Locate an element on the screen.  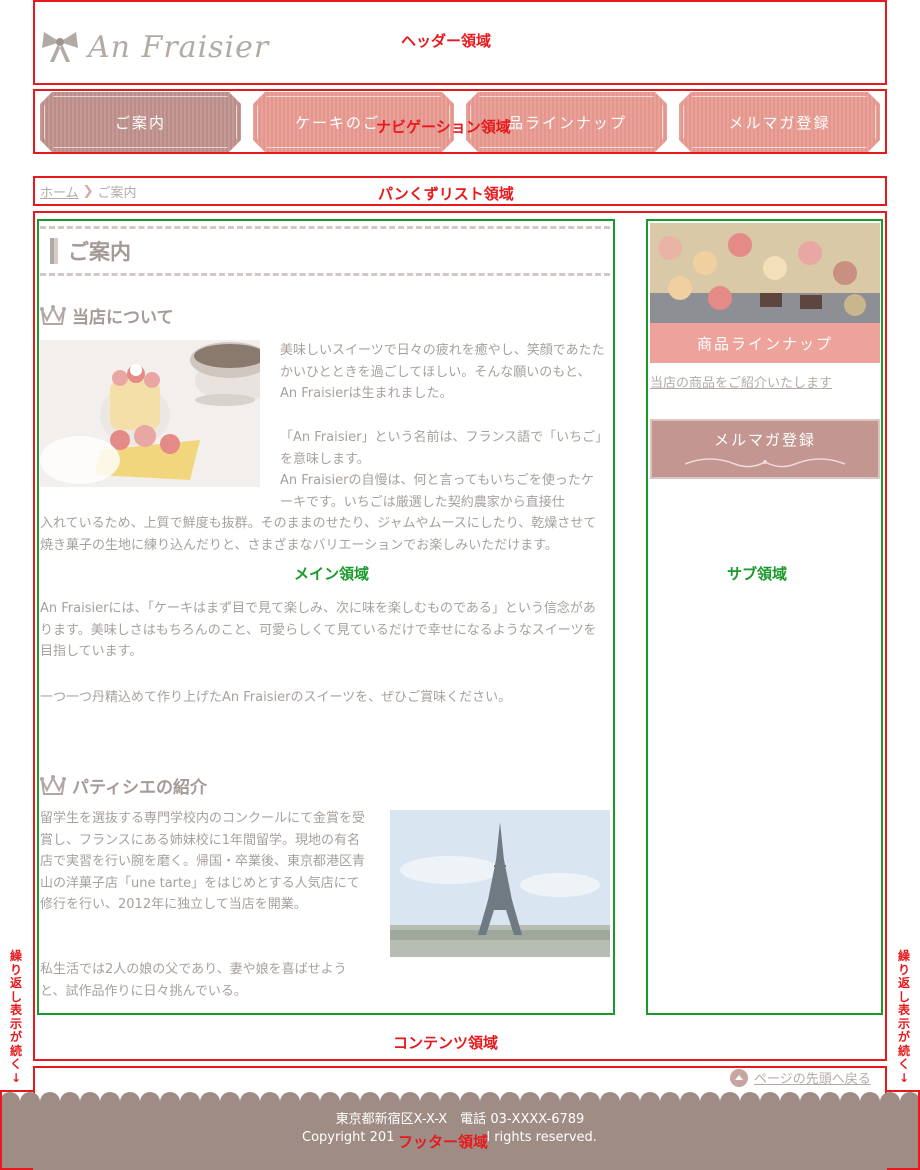
about-paragraph-2: 「An Fraisier」という名前は、フランス語で「いちご」を意味します。 is located at coordinates (441, 448).